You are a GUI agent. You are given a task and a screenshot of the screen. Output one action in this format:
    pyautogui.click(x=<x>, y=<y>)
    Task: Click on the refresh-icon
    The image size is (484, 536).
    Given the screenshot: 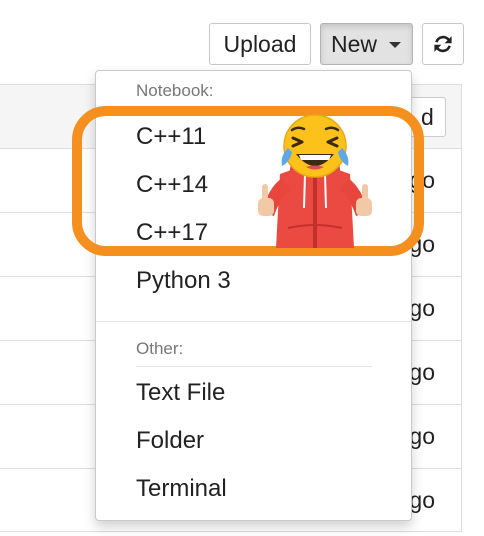 What is the action you would take?
    pyautogui.click(x=443, y=44)
    